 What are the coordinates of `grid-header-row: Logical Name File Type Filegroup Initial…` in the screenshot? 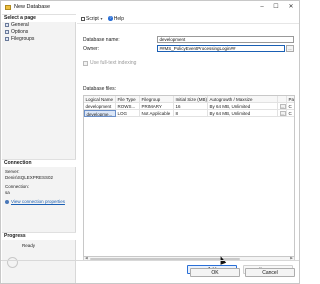 It's located at (189, 99).